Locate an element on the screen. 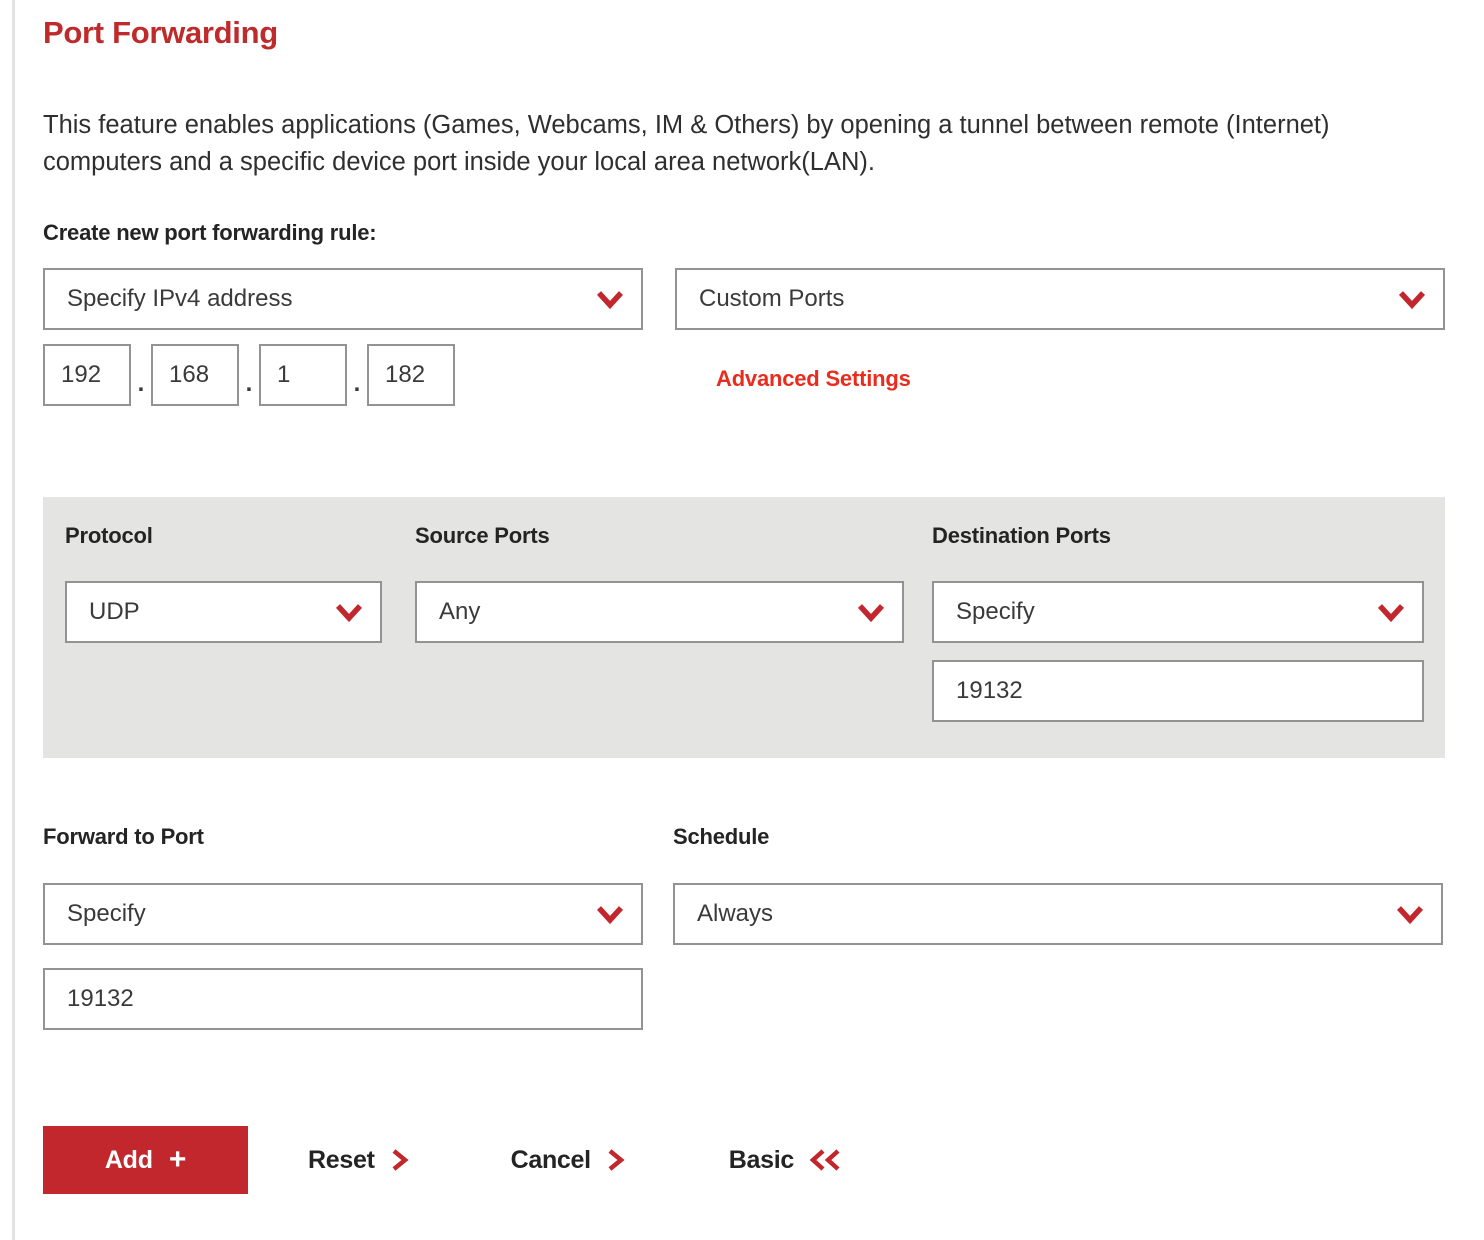 The width and height of the screenshot is (1484, 1240). ip-octet-2: 168 is located at coordinates (195, 374).